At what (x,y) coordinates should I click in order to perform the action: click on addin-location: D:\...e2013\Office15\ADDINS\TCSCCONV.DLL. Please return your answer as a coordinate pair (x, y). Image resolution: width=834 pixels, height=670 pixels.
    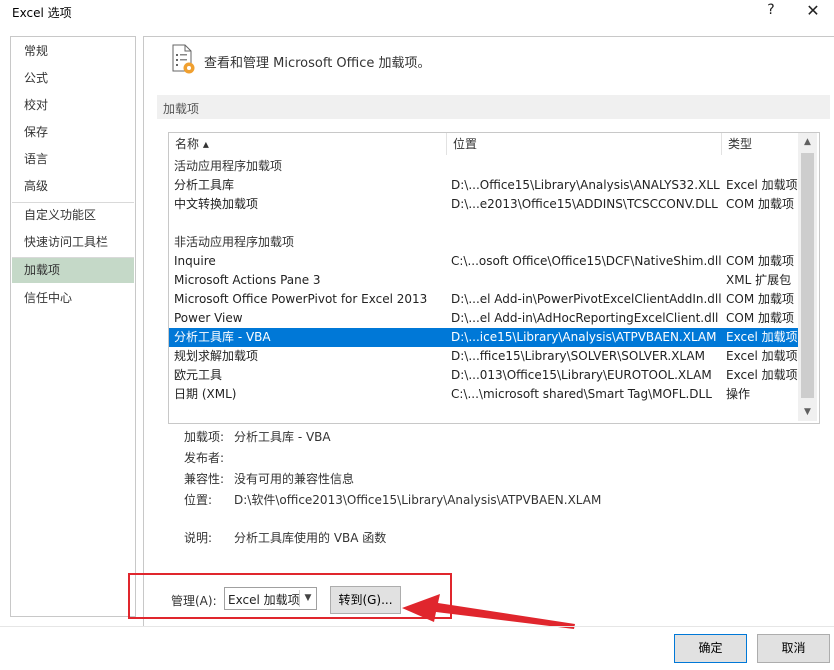
    Looking at the image, I should click on (584, 204).